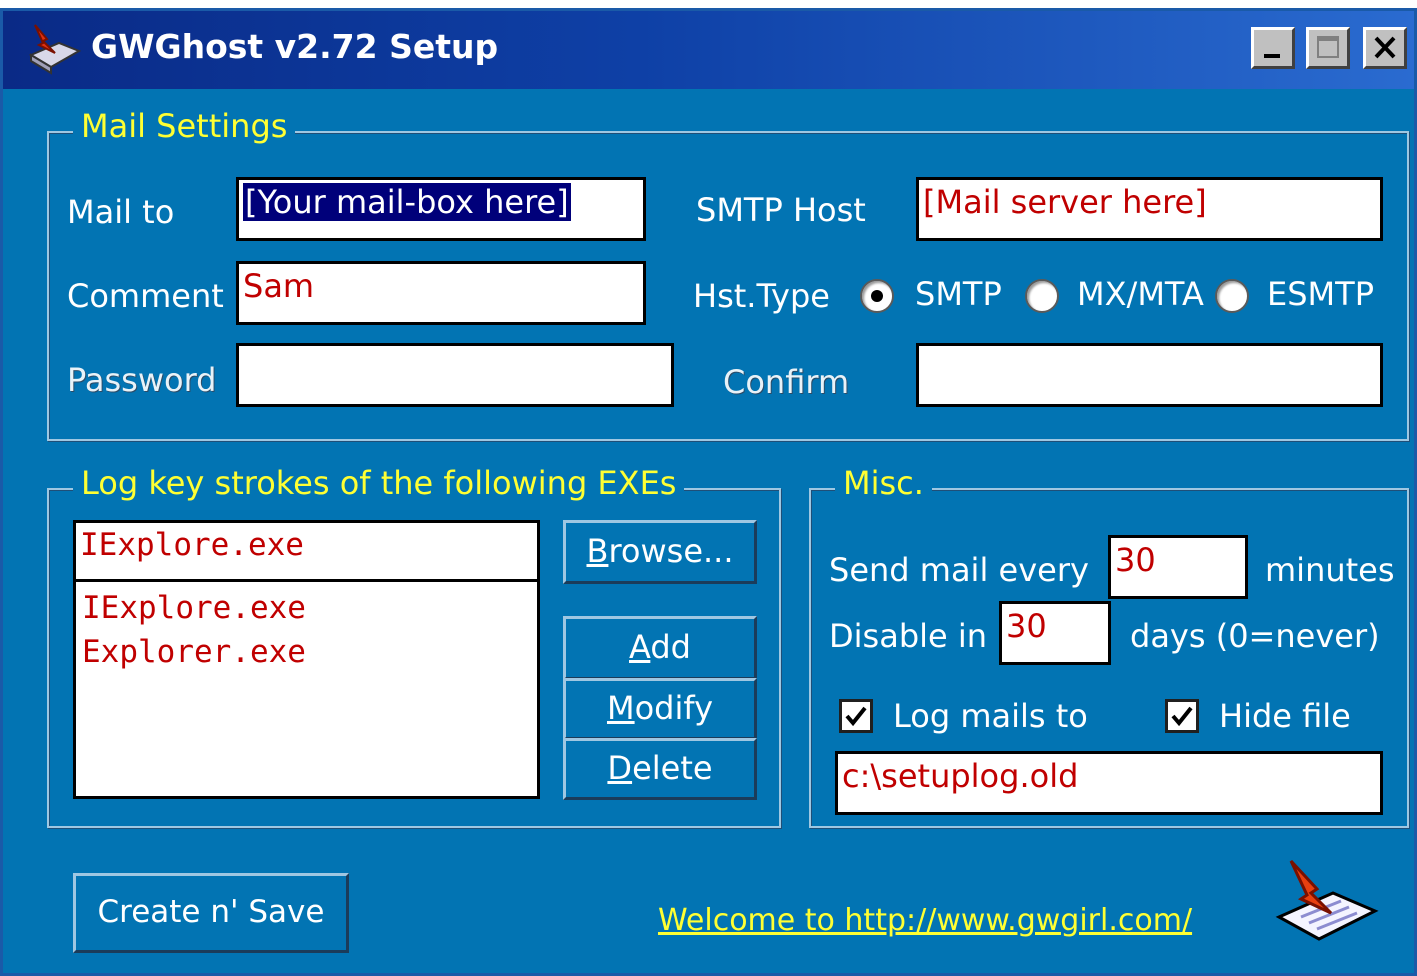 The image size is (1417, 976). What do you see at coordinates (1327, 900) in the screenshot?
I see `send-mail-icon` at bounding box center [1327, 900].